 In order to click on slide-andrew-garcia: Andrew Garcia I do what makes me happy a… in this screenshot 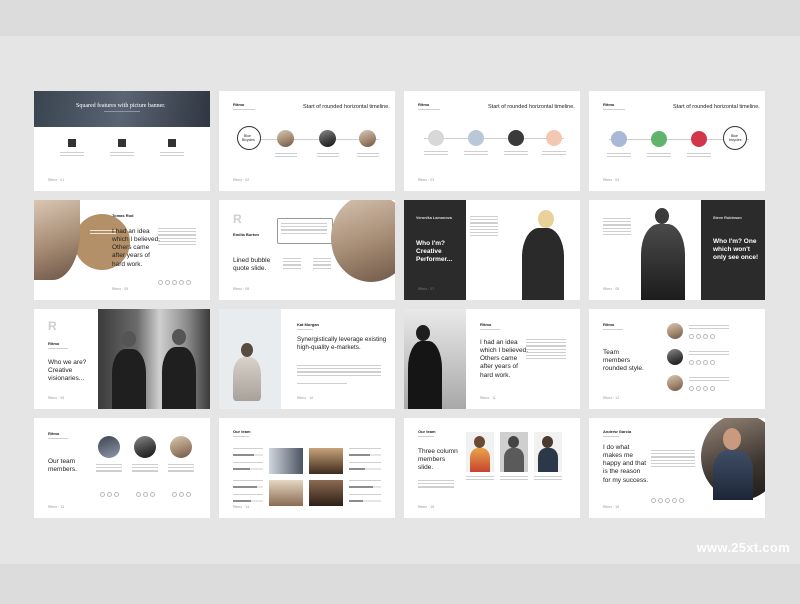, I will do `click(677, 468)`.